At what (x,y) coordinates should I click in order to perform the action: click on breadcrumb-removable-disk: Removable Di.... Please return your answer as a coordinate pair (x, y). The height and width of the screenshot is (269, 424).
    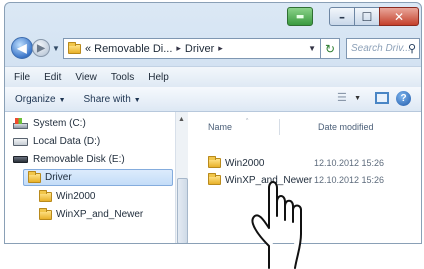
    Looking at the image, I should click on (133, 49).